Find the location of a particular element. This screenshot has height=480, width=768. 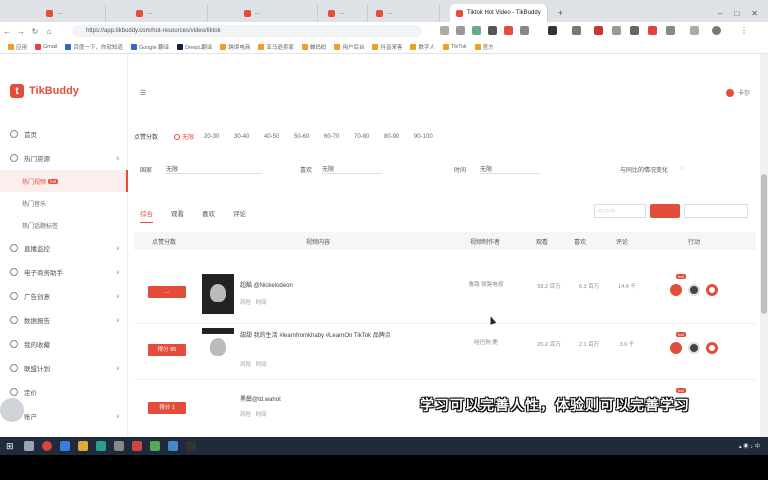

sidebar-item-home: 首页 is located at coordinates (64, 134).